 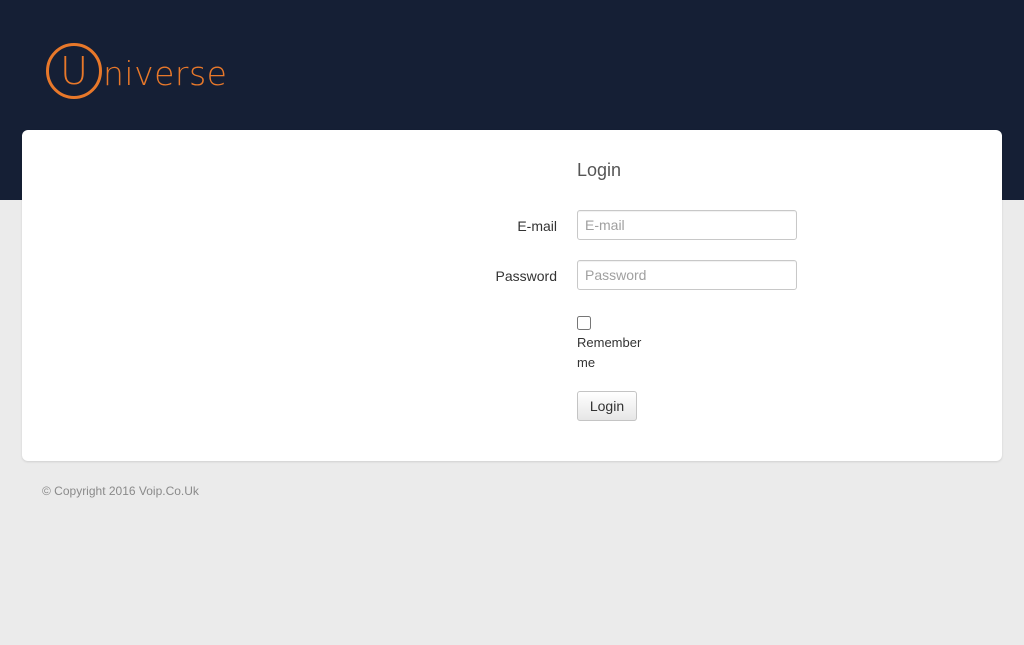 I want to click on email-field, so click(x=687, y=225).